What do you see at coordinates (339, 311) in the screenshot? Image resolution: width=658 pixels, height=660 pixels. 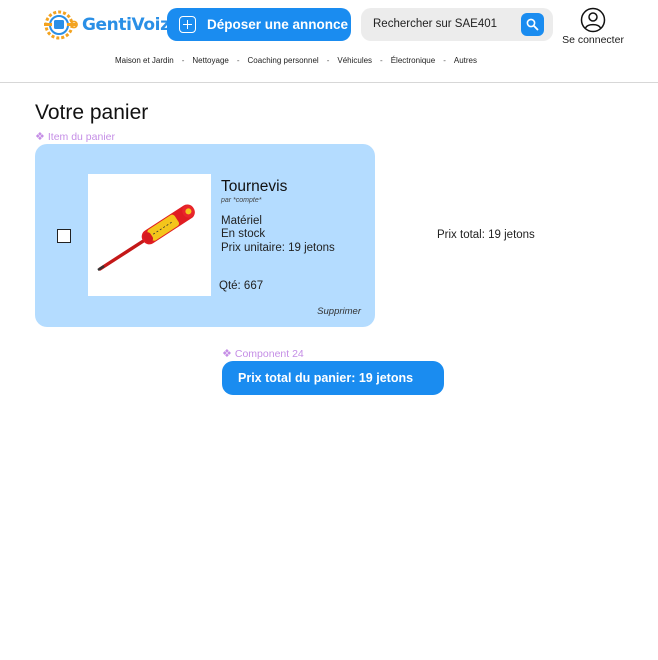 I see `delete-item-link: Supprimer` at bounding box center [339, 311].